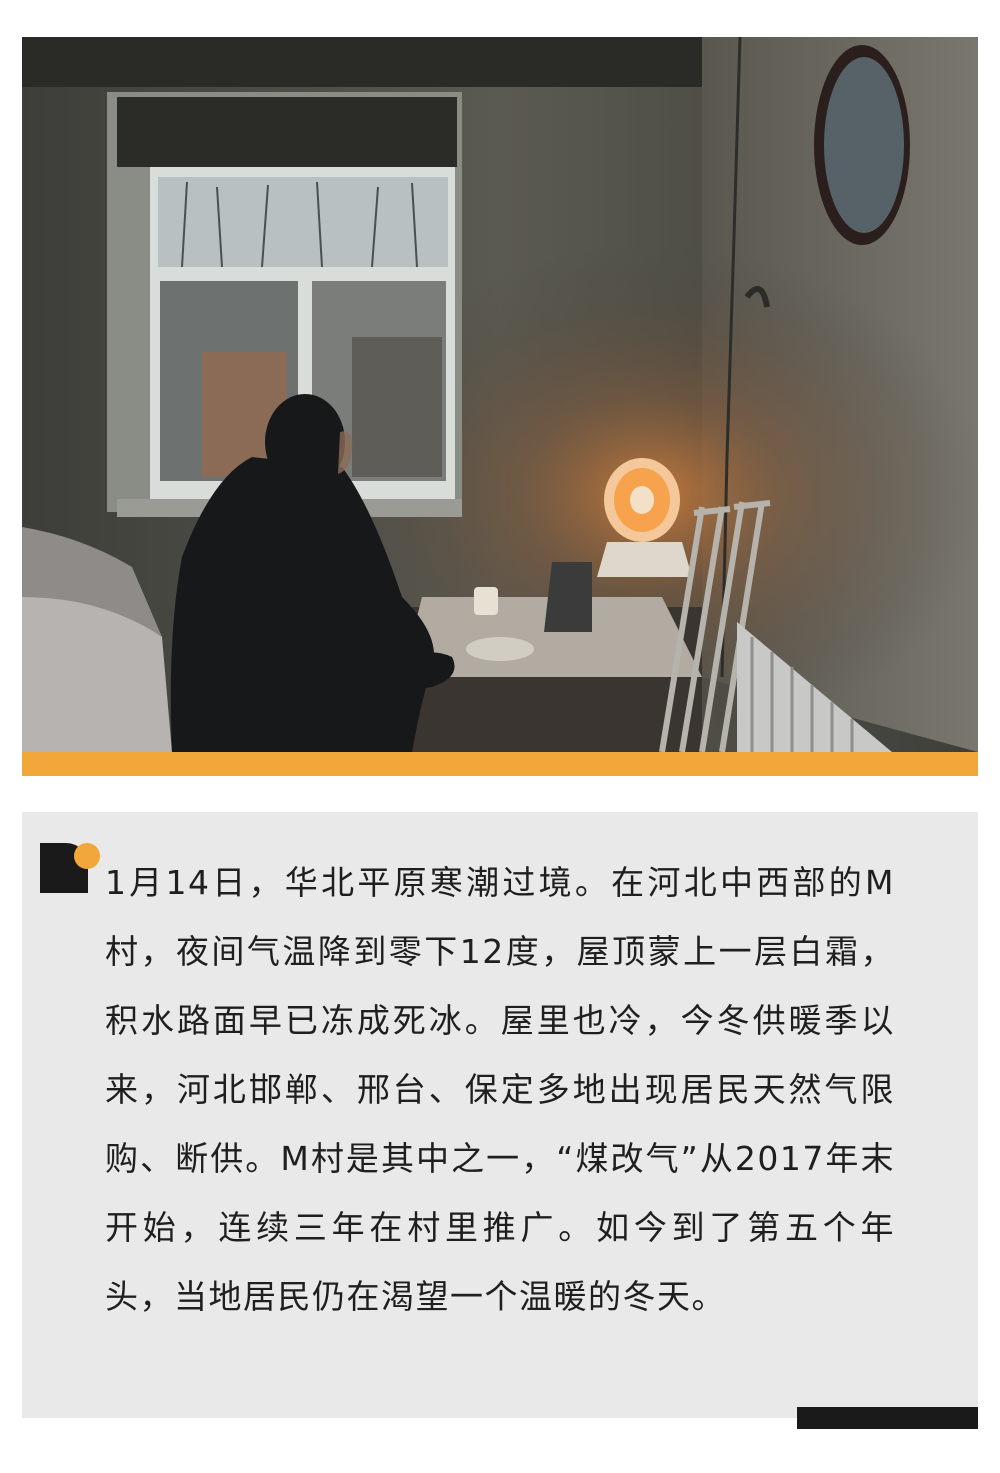  I want to click on accent-bar, so click(500, 764).